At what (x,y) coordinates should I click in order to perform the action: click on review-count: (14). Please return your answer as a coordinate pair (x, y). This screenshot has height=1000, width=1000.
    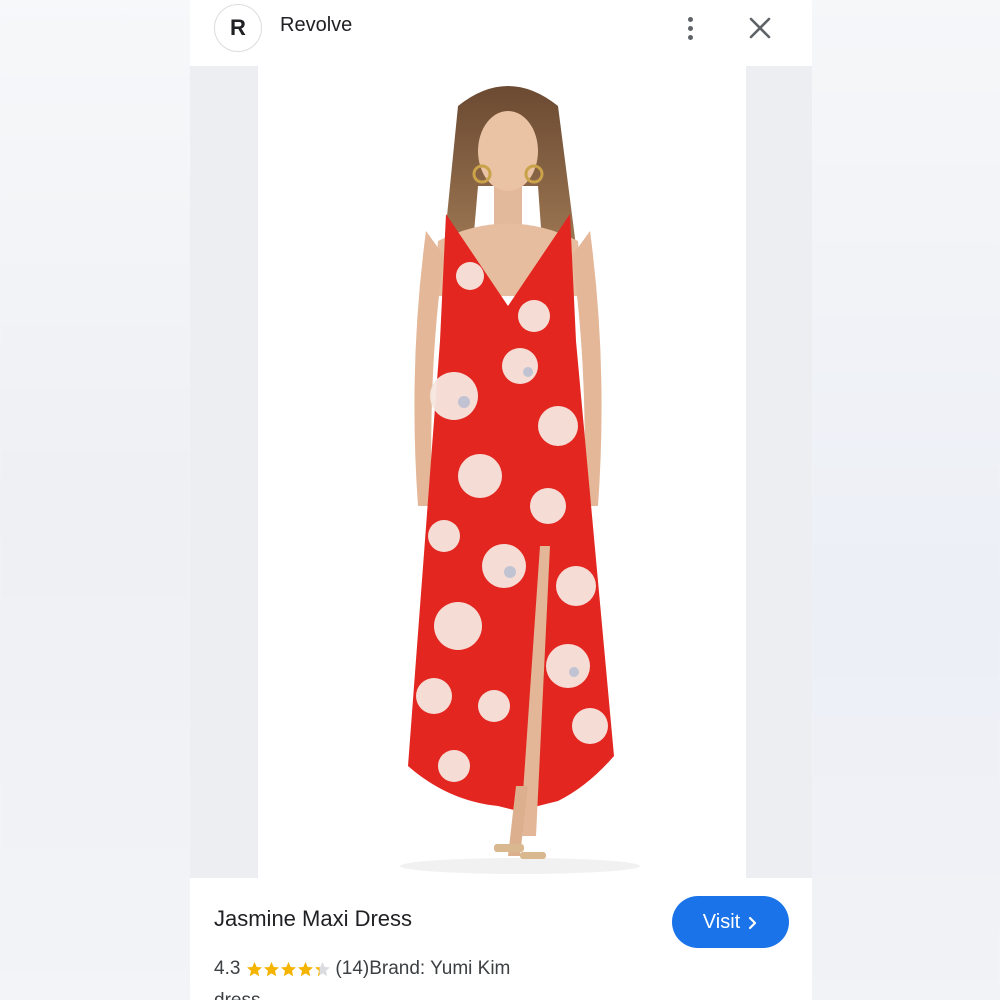
    Looking at the image, I should click on (352, 969).